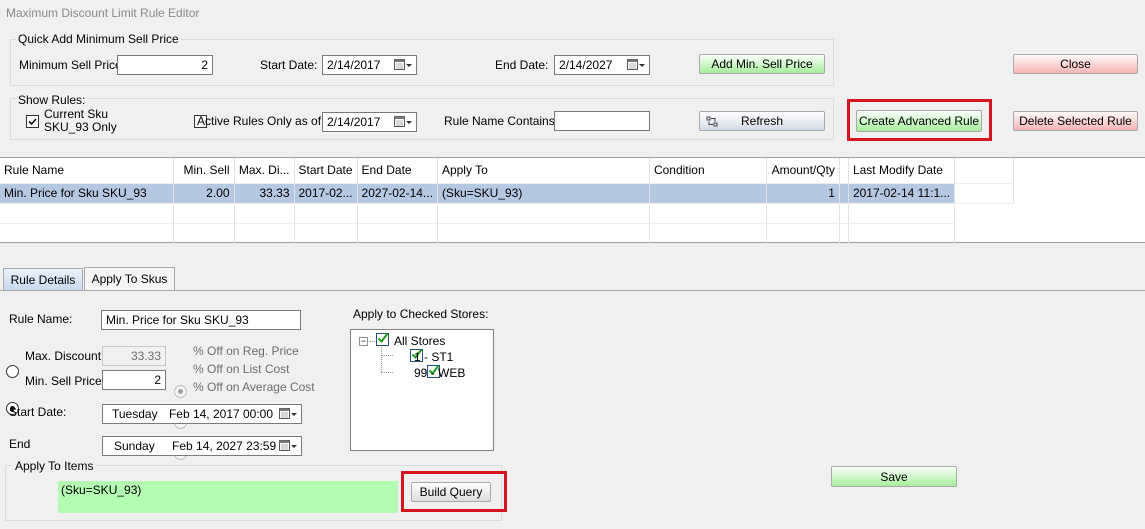 The width and height of the screenshot is (1145, 529). Describe the element at coordinates (363, 341) in the screenshot. I see `collapse-icon: −` at that location.